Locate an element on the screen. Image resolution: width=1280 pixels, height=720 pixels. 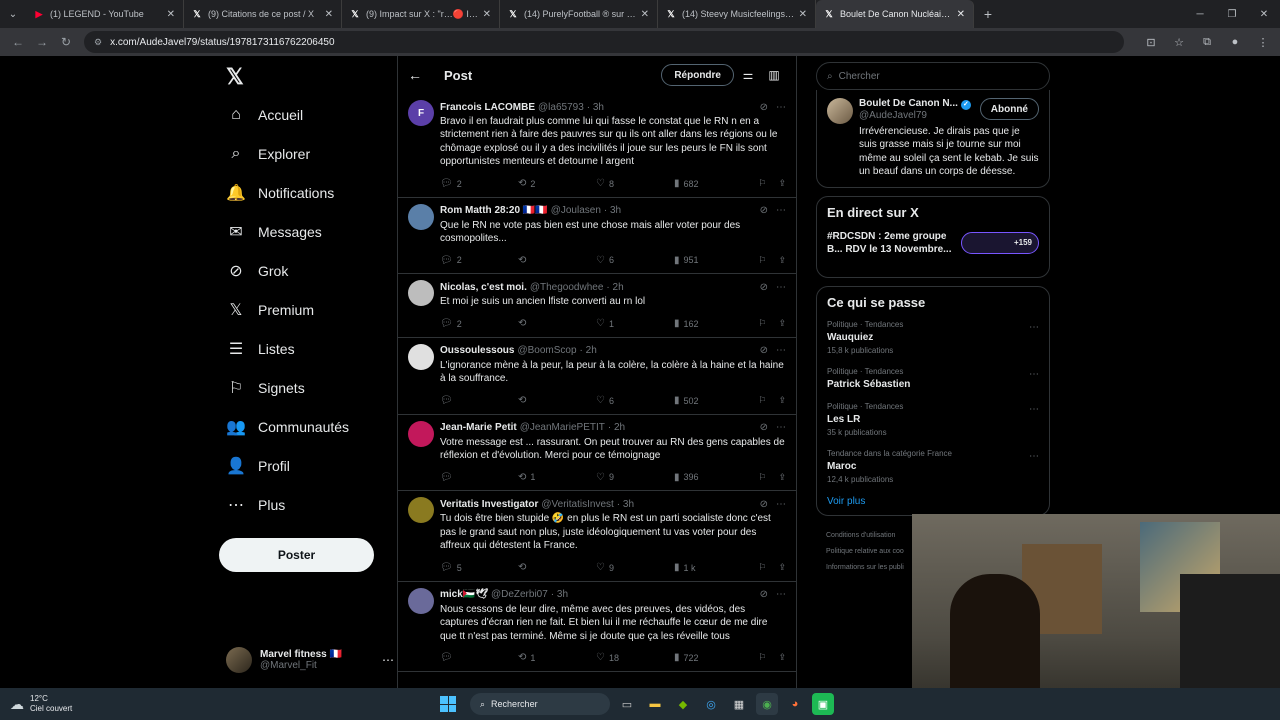
post-button: Poster is located at coordinates (296, 555).